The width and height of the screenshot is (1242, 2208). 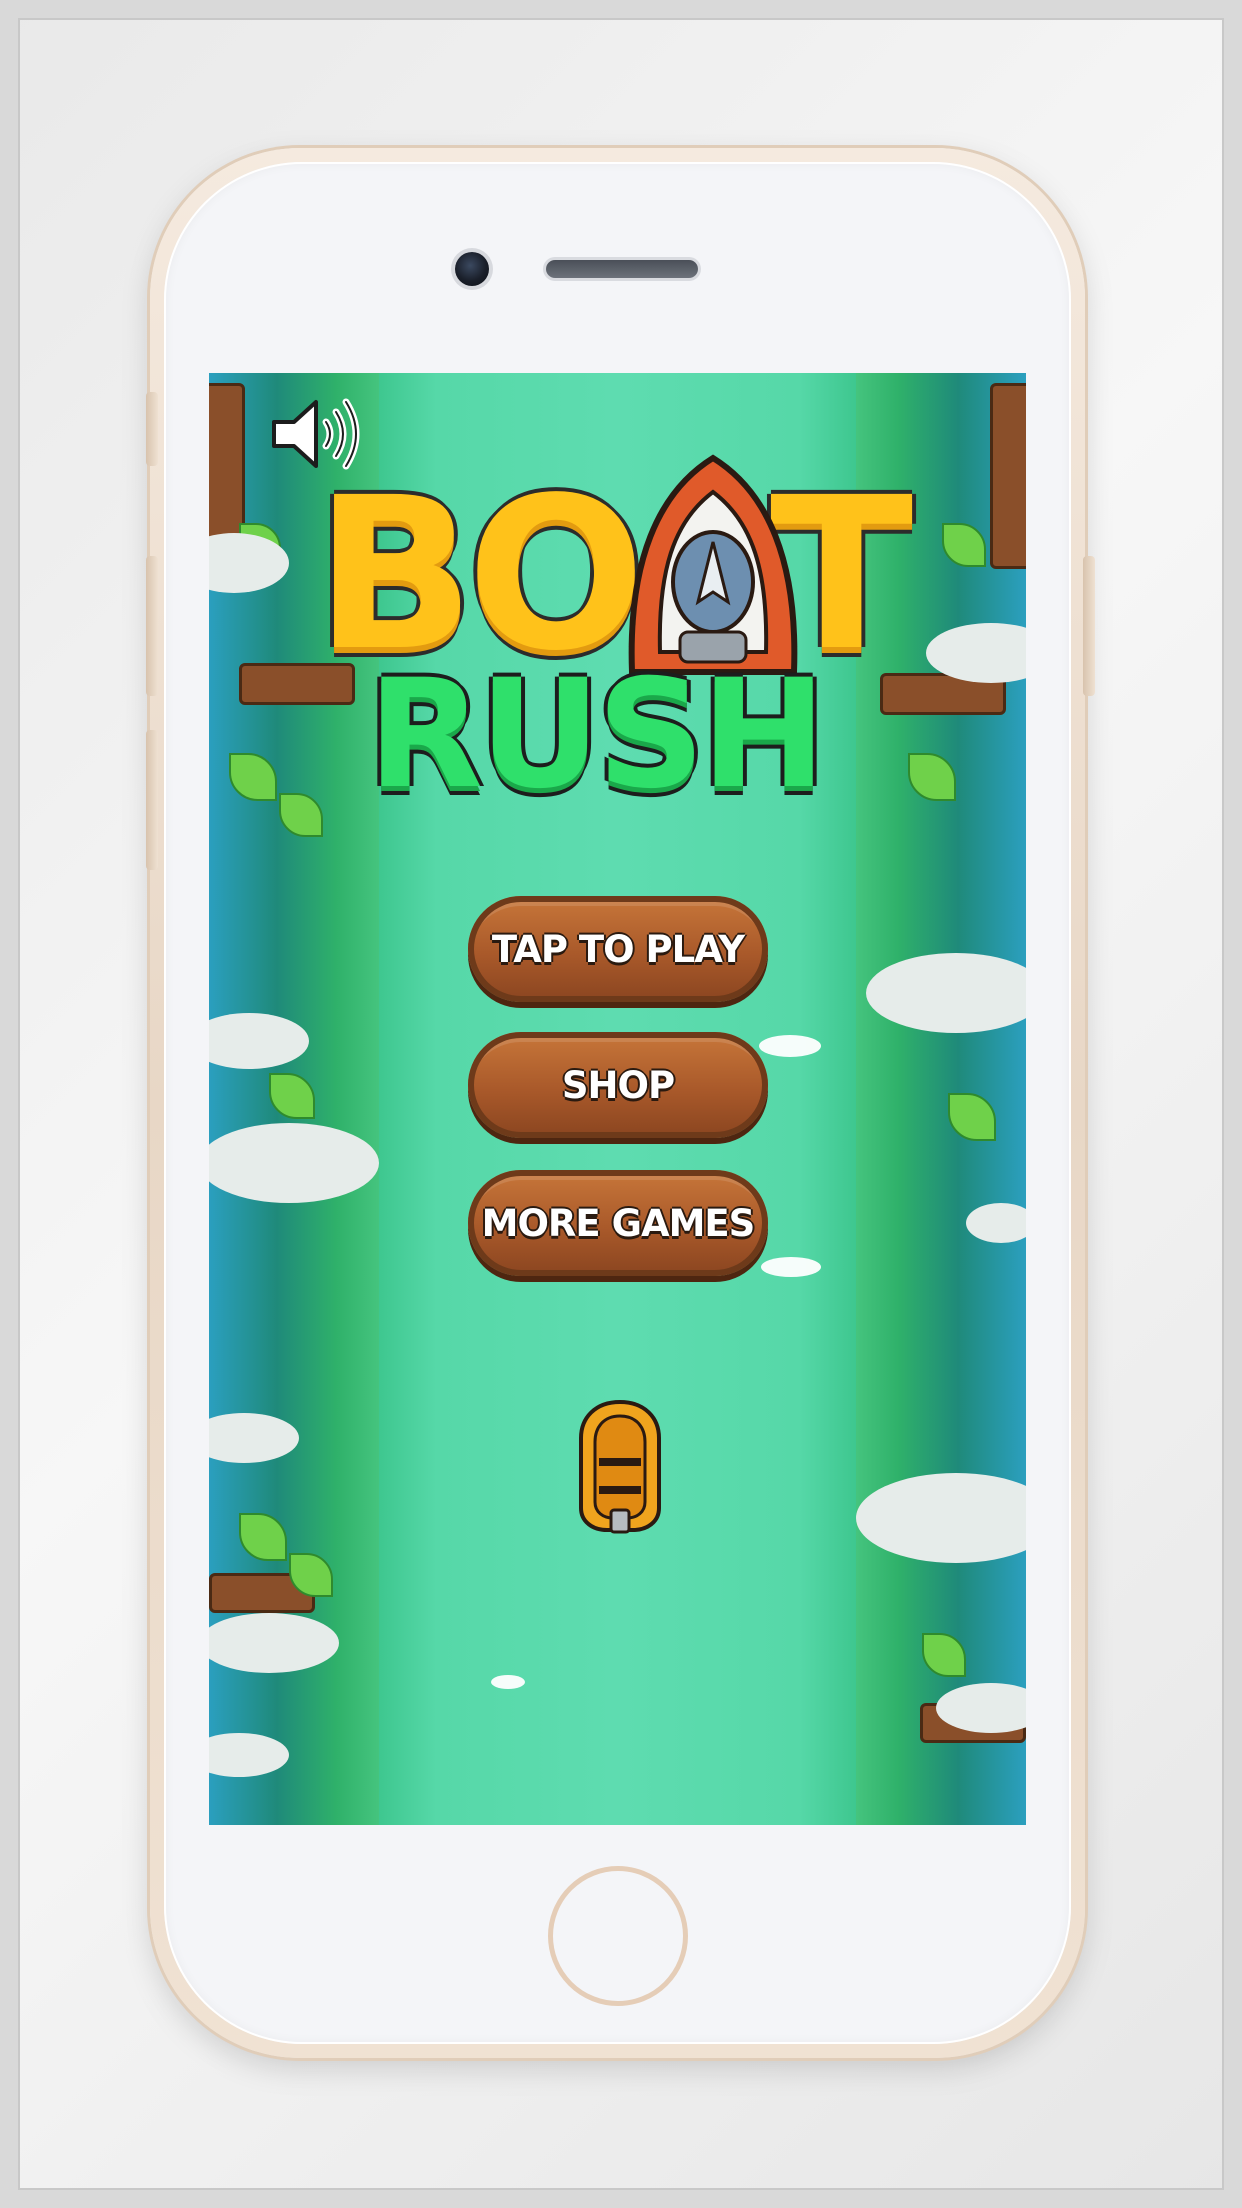 What do you see at coordinates (618, 1936) in the screenshot?
I see `home-button` at bounding box center [618, 1936].